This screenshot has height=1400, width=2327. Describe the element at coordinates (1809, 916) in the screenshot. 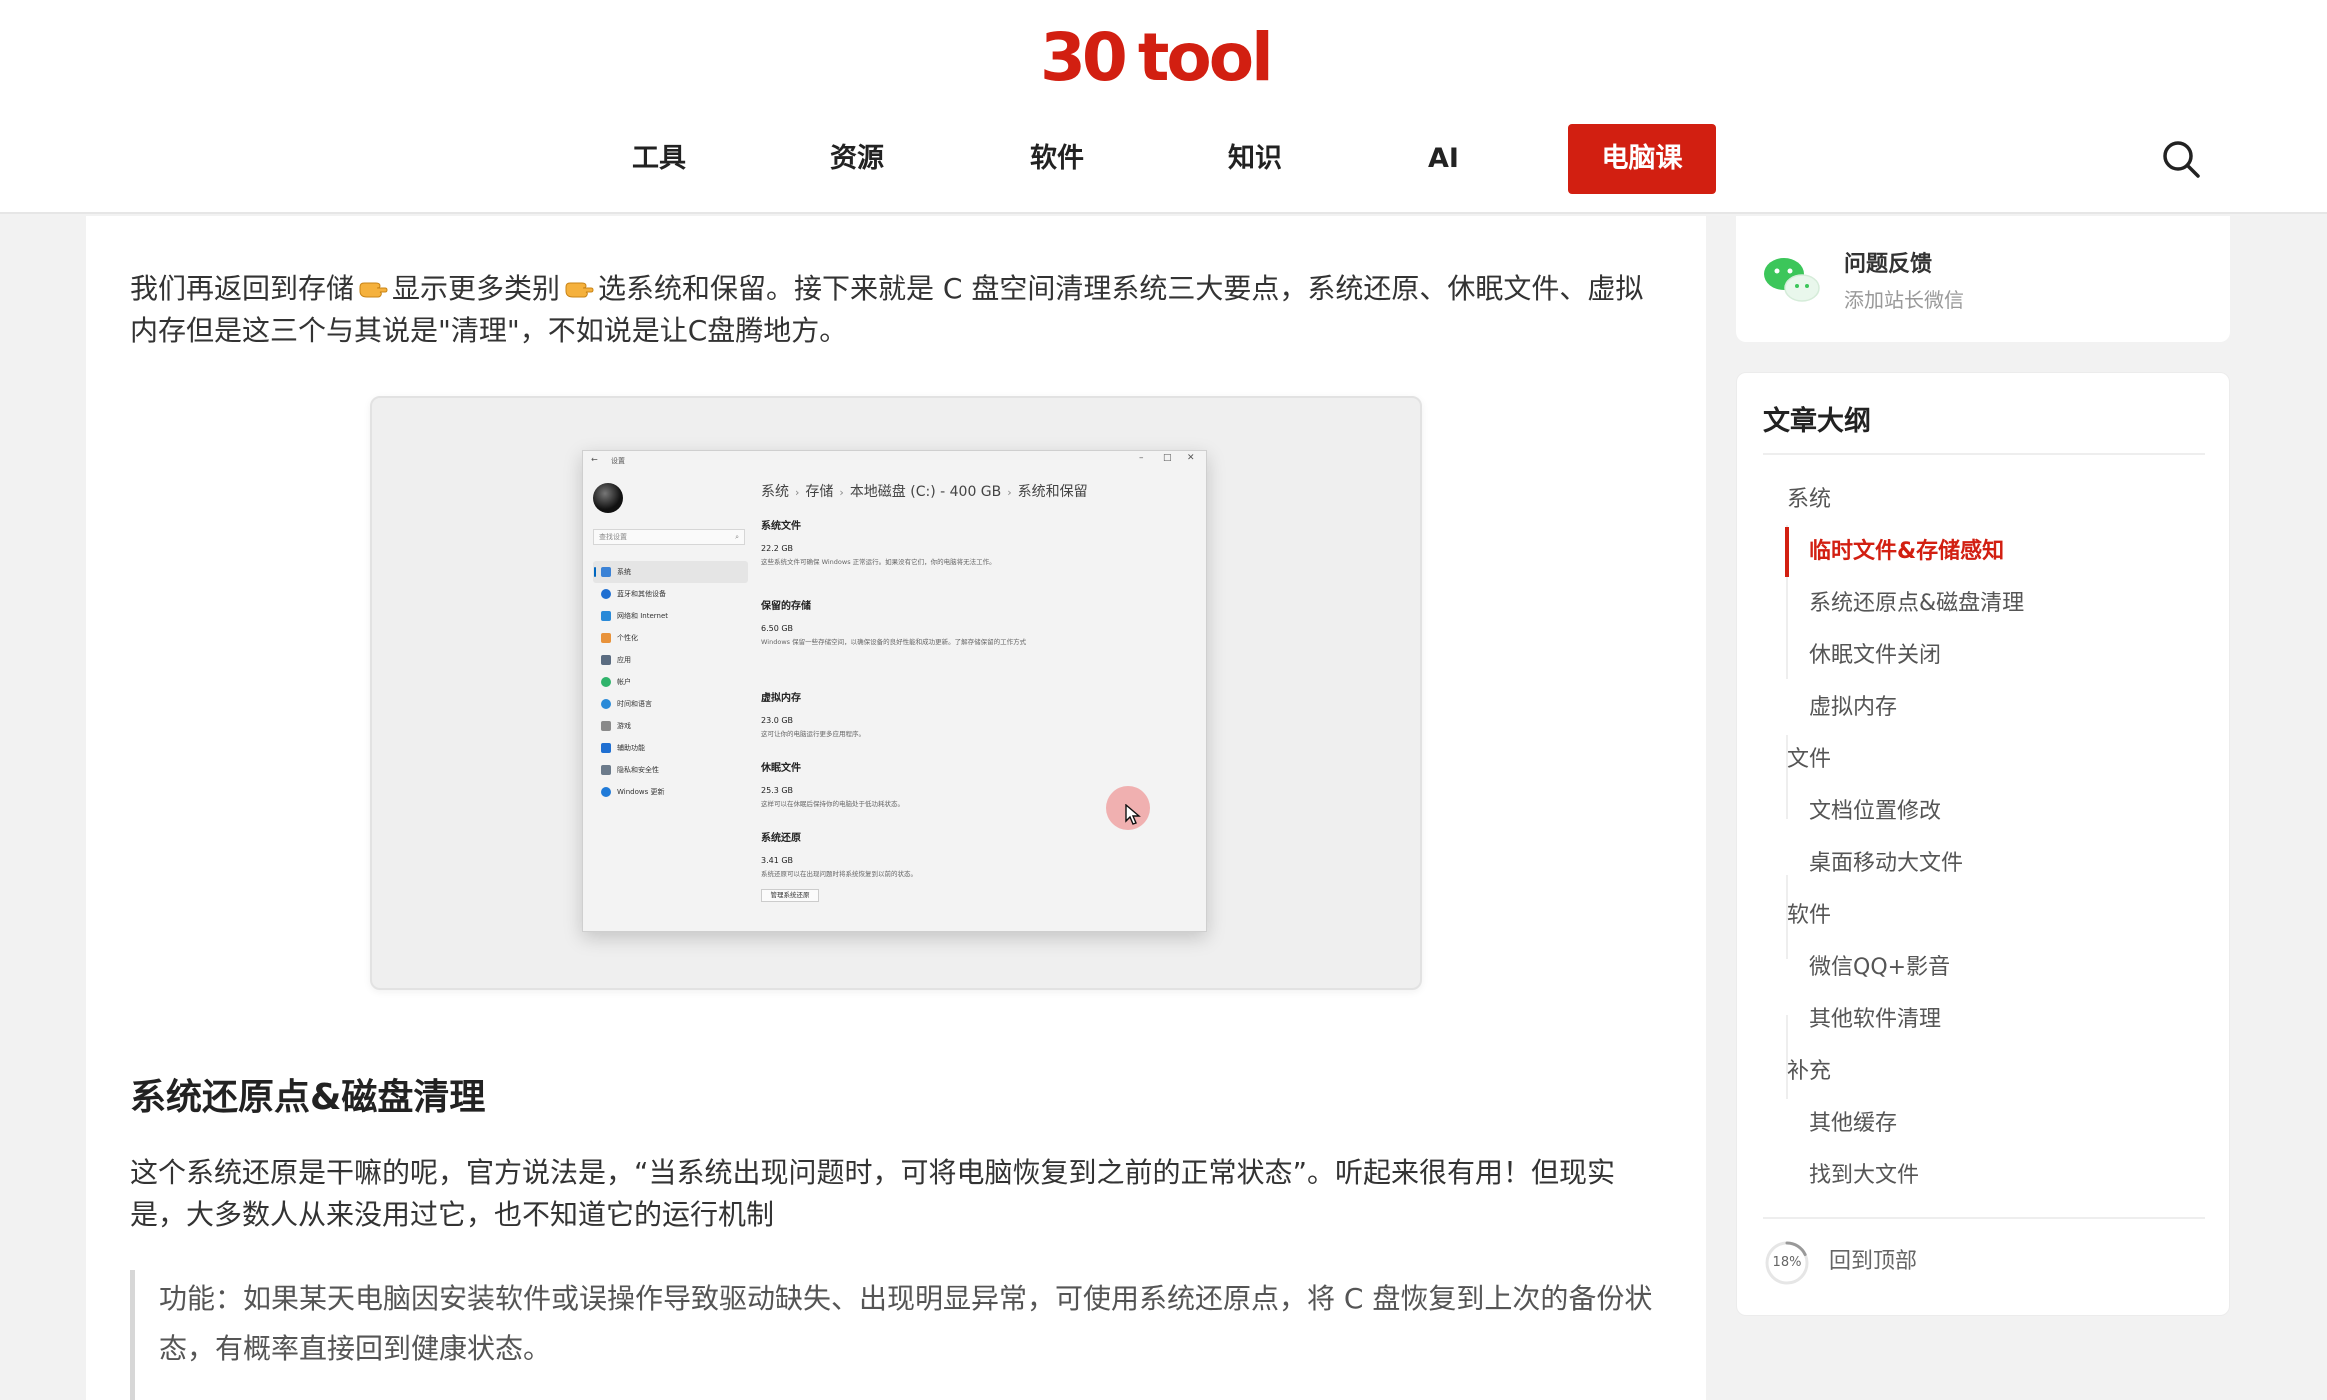

I see `toc-item: 软件` at that location.